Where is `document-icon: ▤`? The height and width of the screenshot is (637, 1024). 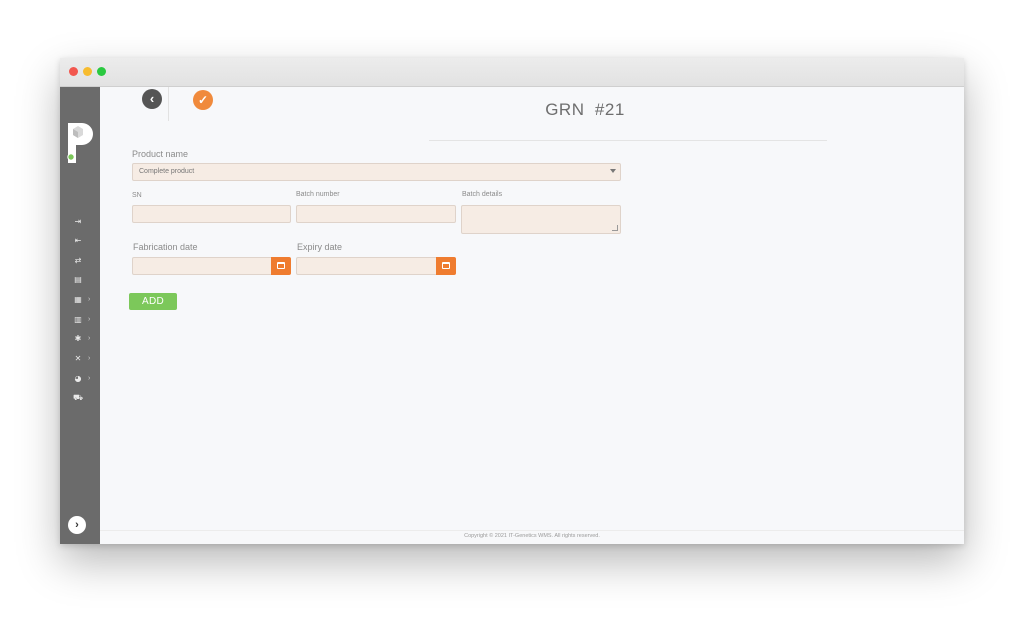 document-icon: ▤ is located at coordinates (78, 279).